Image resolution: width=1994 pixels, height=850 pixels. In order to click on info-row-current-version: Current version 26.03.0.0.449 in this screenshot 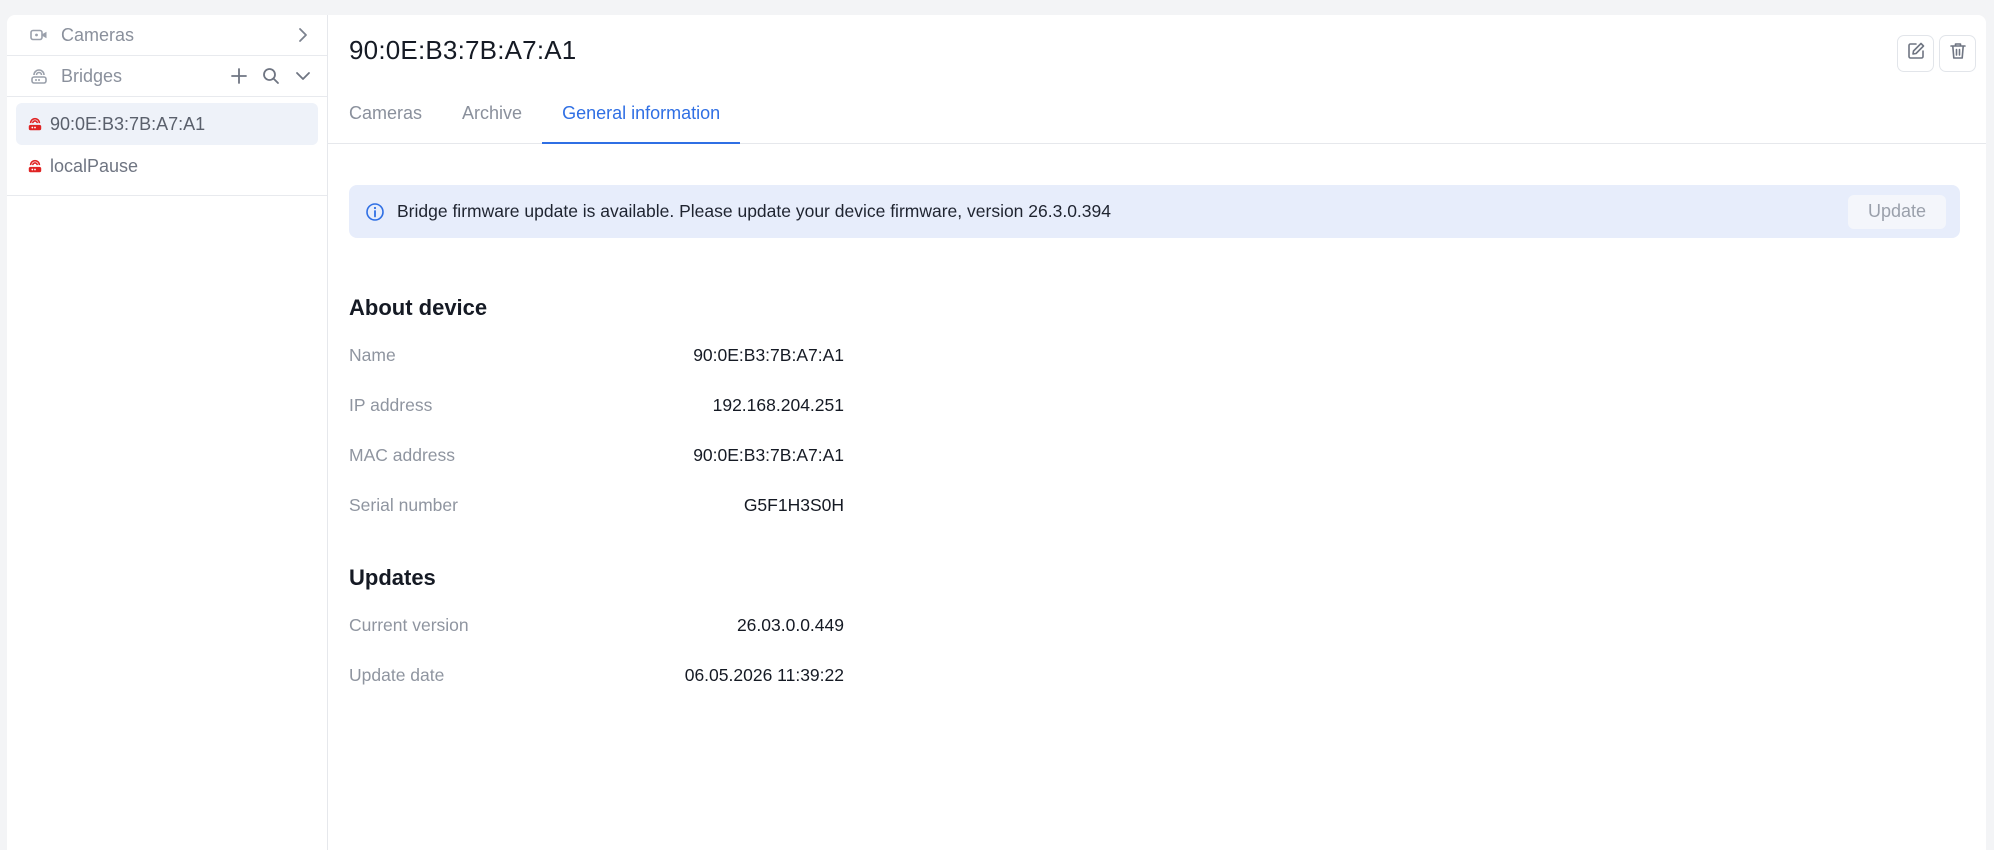, I will do `click(596, 625)`.